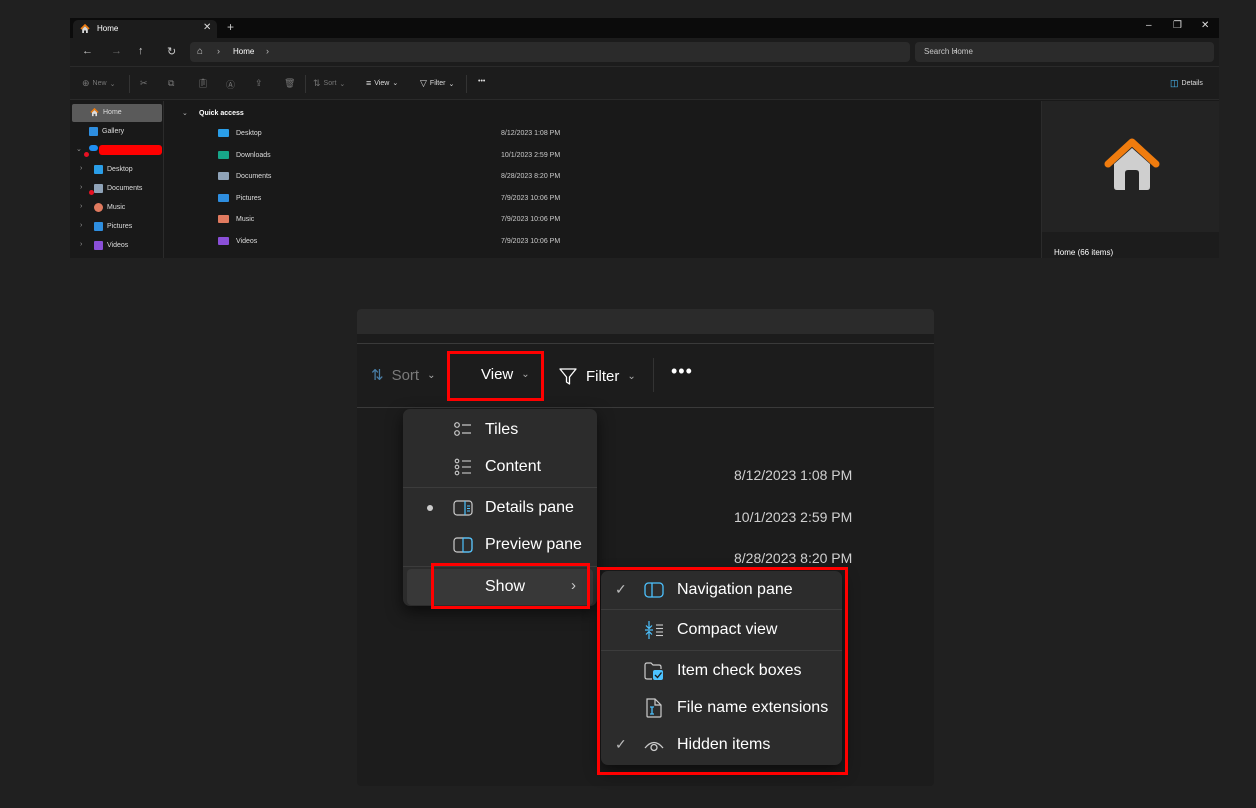 The image size is (1256, 808). What do you see at coordinates (116, 51) in the screenshot?
I see `forward-button: →` at bounding box center [116, 51].